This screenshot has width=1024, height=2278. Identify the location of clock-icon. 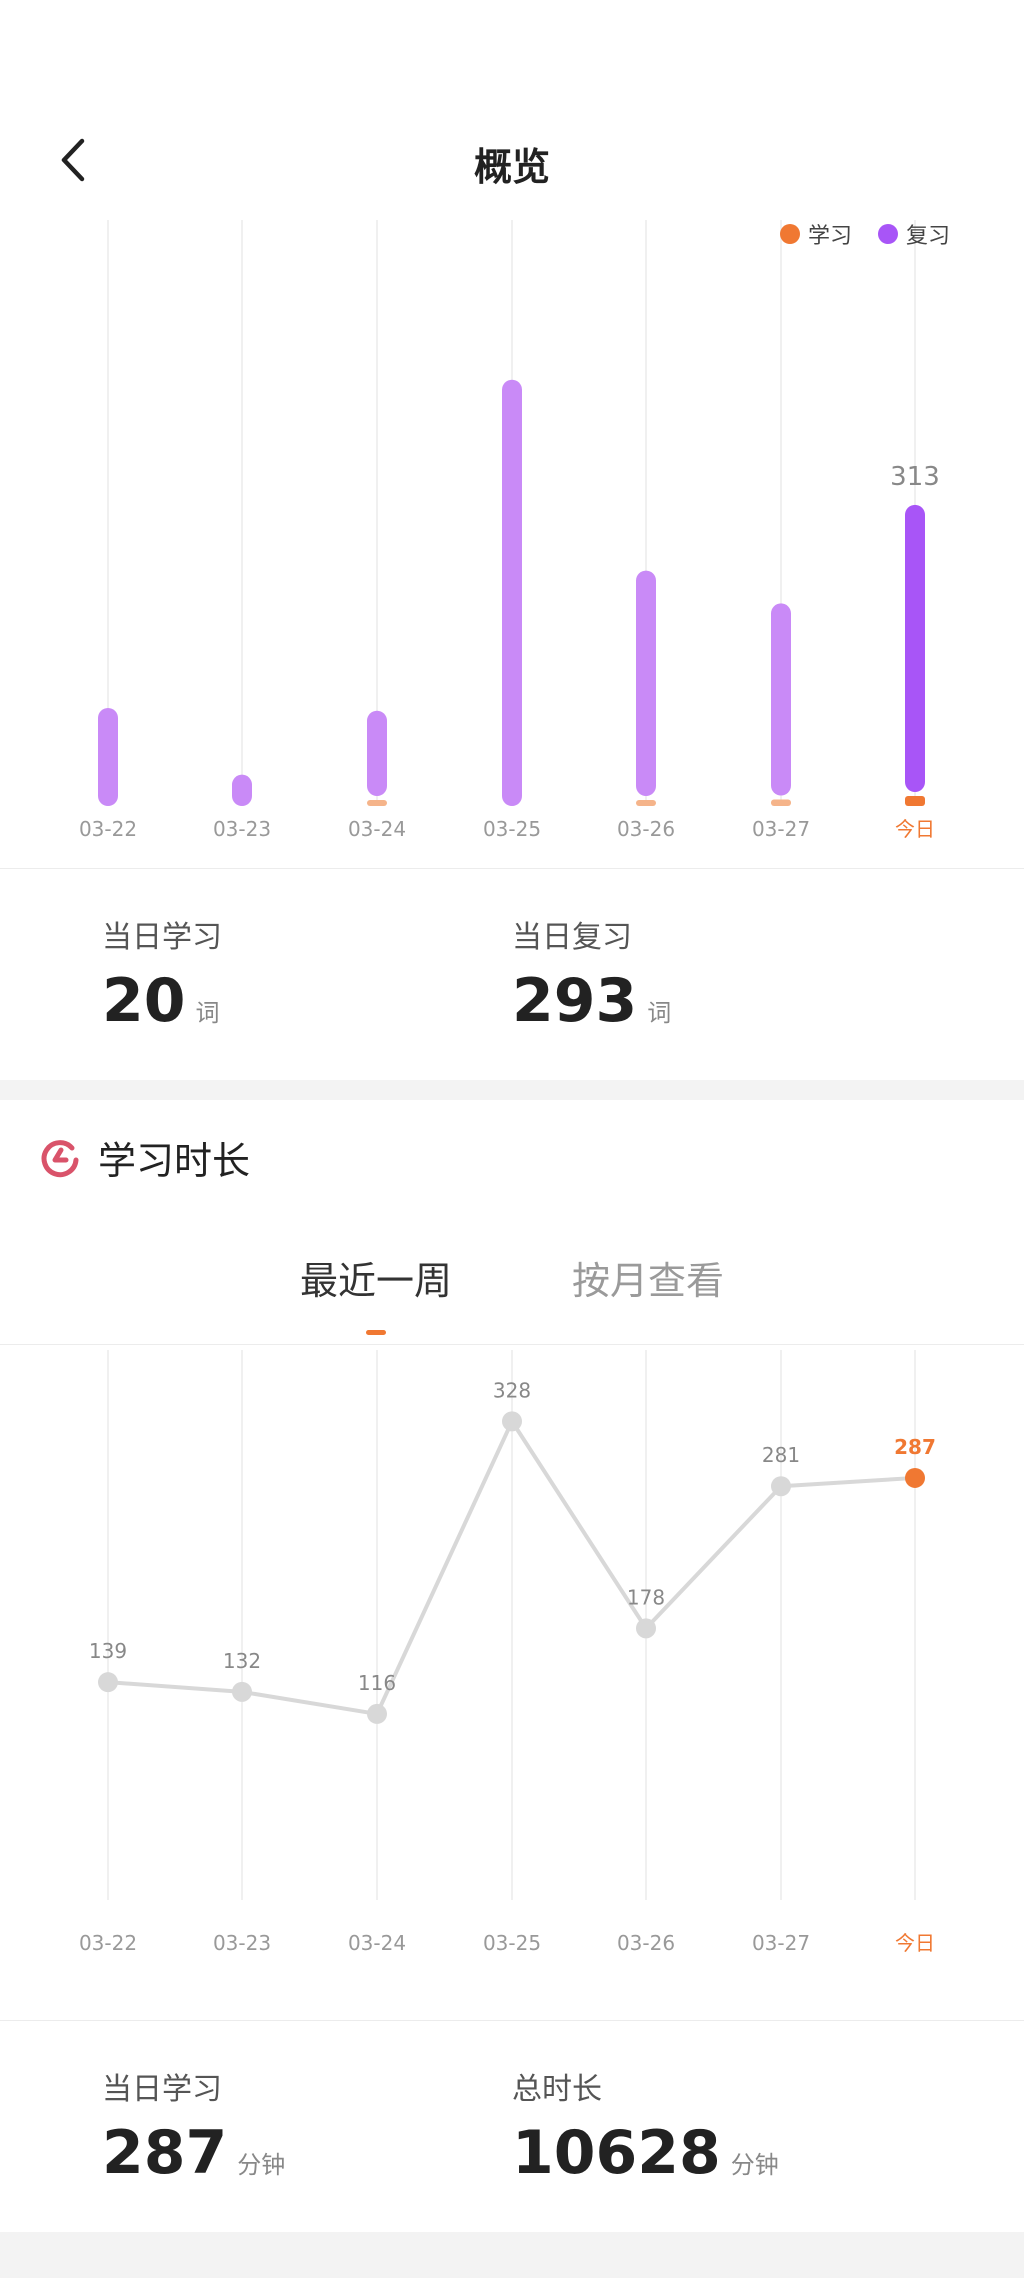
(60, 1158).